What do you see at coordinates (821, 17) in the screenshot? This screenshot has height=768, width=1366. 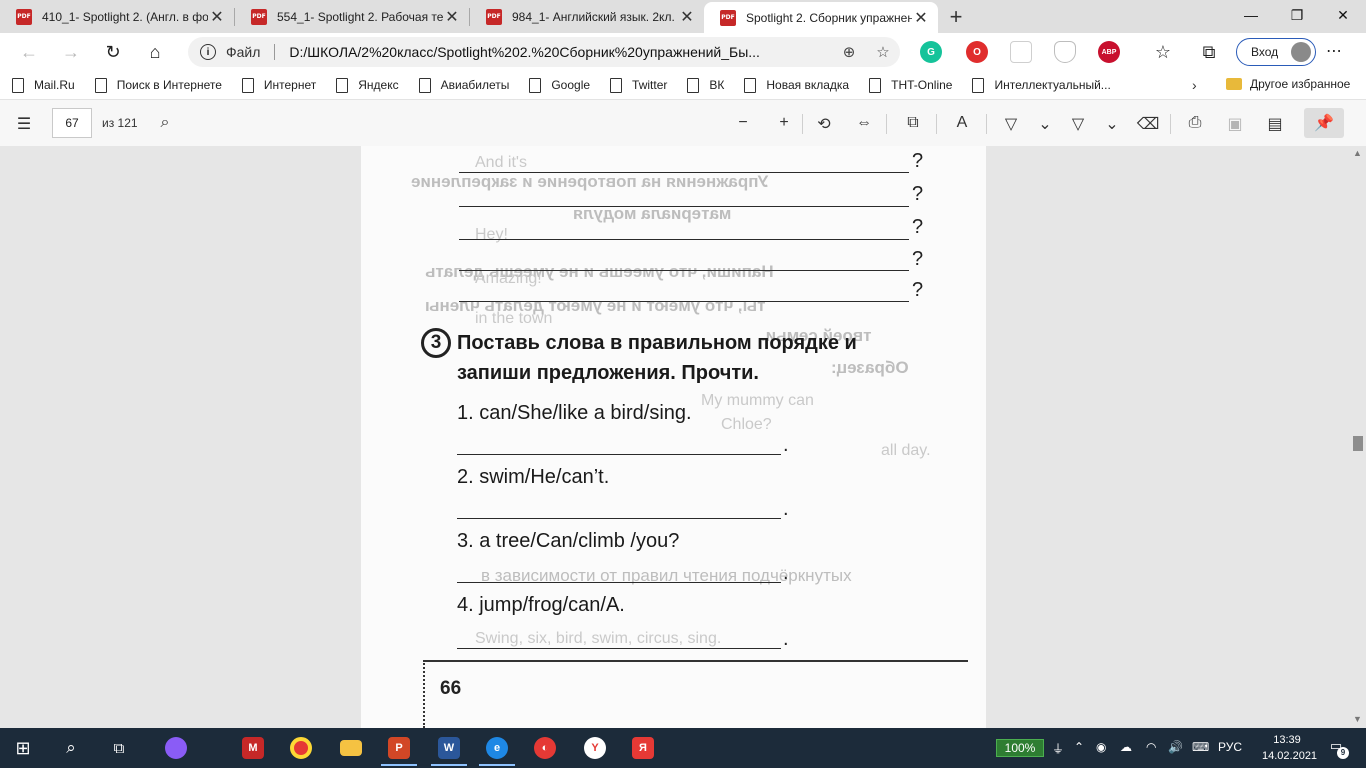 I see `browser-tab-active: PDF Spotlight 2. Сборник упражнений ✕` at bounding box center [821, 17].